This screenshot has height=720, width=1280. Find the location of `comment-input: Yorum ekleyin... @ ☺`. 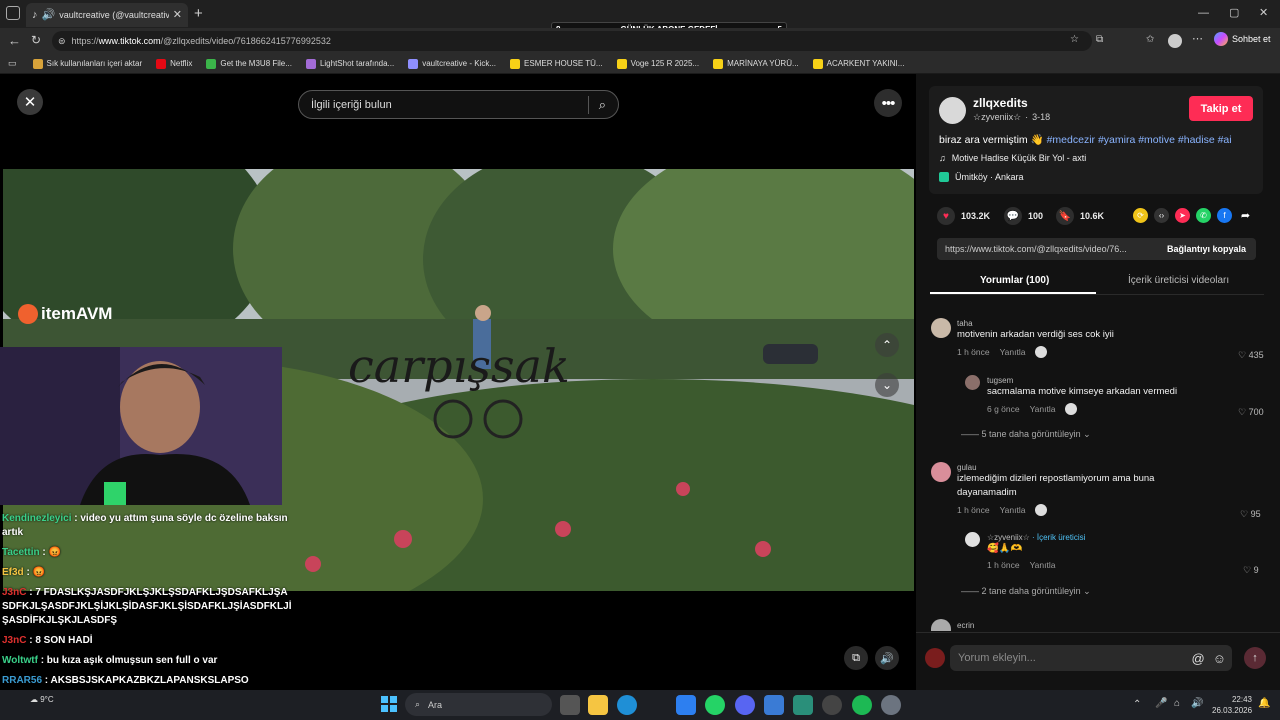

comment-input: Yorum ekleyin... @ ☺ is located at coordinates (1091, 658).